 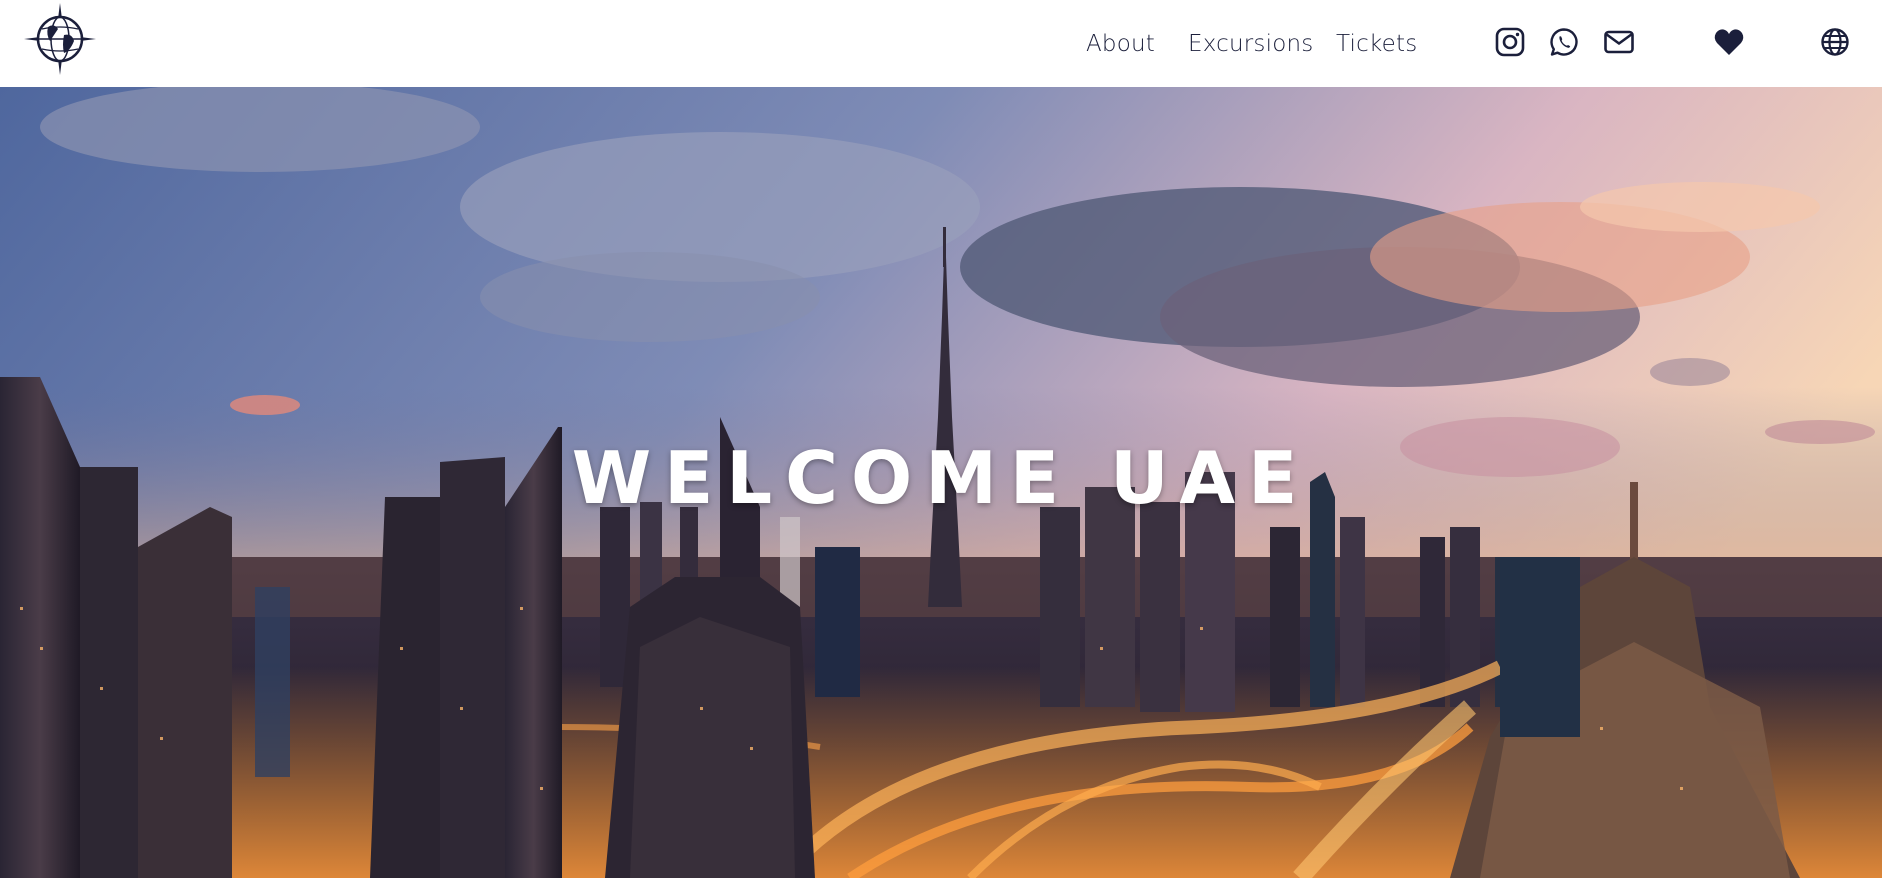 I want to click on nav-link-excursions: Excursions, so click(x=1250, y=44).